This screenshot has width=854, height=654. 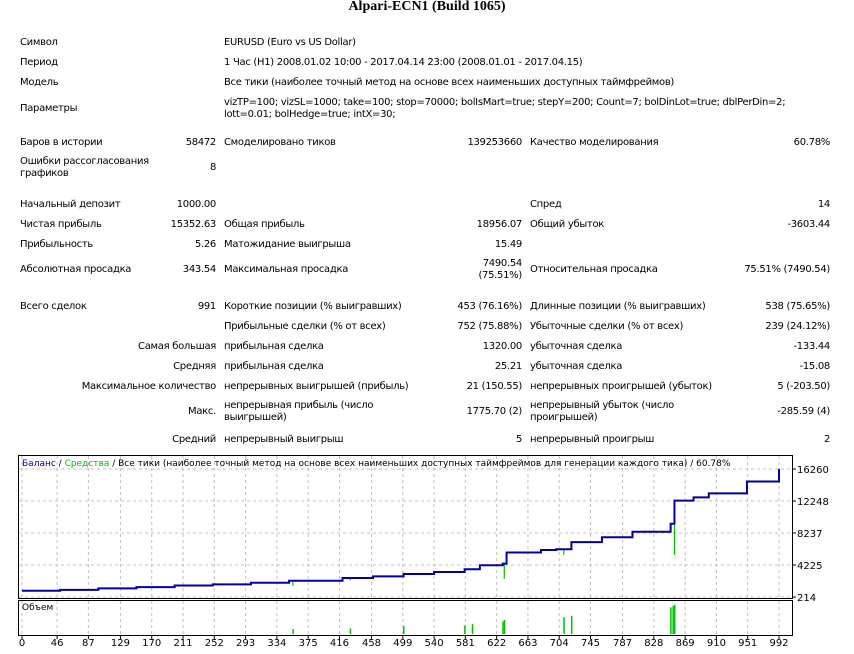 What do you see at coordinates (622, 643) in the screenshot?
I see `x-tick-label: 787` at bounding box center [622, 643].